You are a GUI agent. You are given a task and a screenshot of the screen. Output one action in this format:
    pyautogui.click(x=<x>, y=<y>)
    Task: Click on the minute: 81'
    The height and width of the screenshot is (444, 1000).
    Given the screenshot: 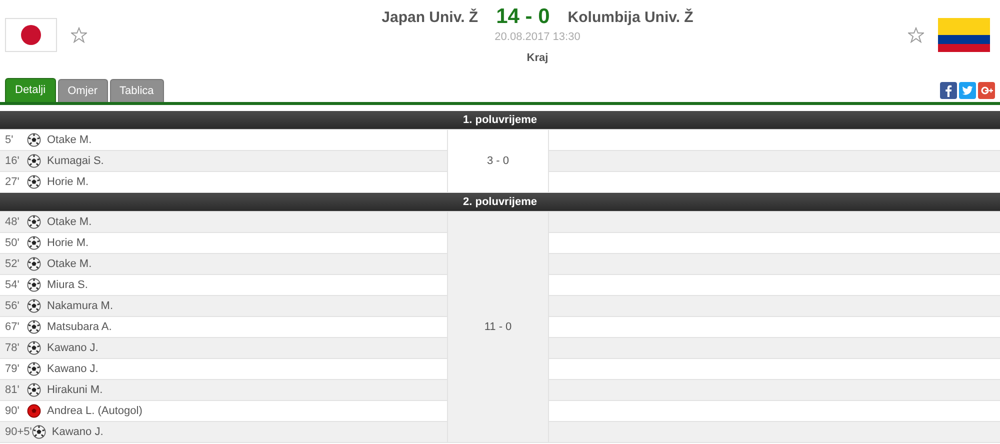 What is the action you would take?
    pyautogui.click(x=12, y=390)
    